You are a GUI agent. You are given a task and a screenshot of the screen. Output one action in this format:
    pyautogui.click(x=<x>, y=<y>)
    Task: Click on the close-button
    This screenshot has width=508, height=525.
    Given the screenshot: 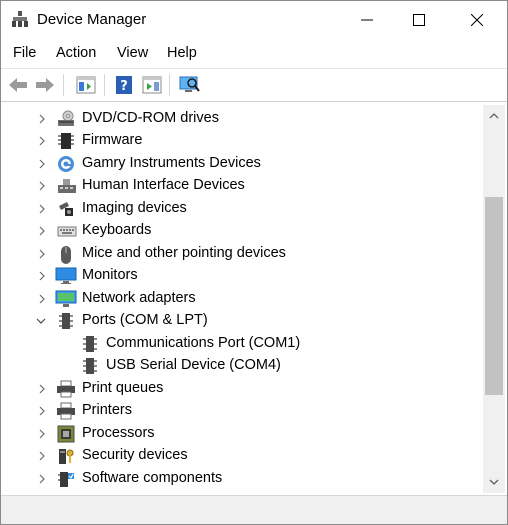 What is the action you would take?
    pyautogui.click(x=477, y=20)
    